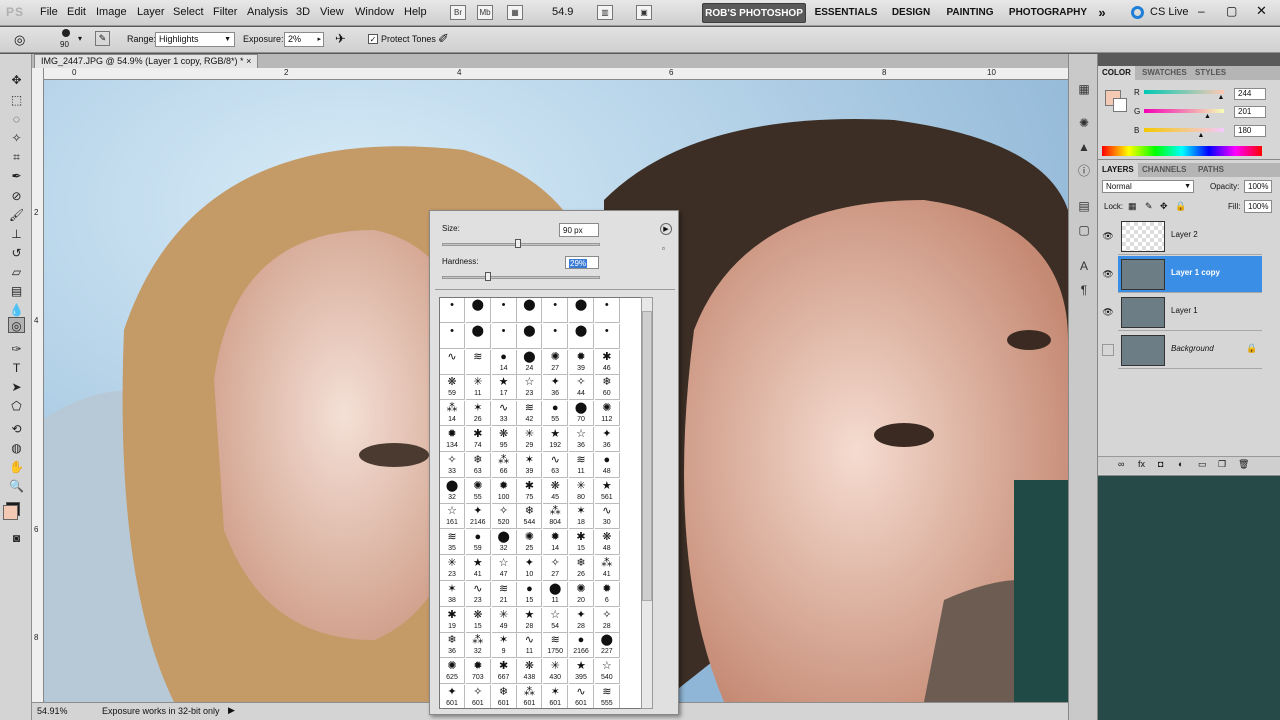  I want to click on type-tool-icon: T, so click(16, 368).